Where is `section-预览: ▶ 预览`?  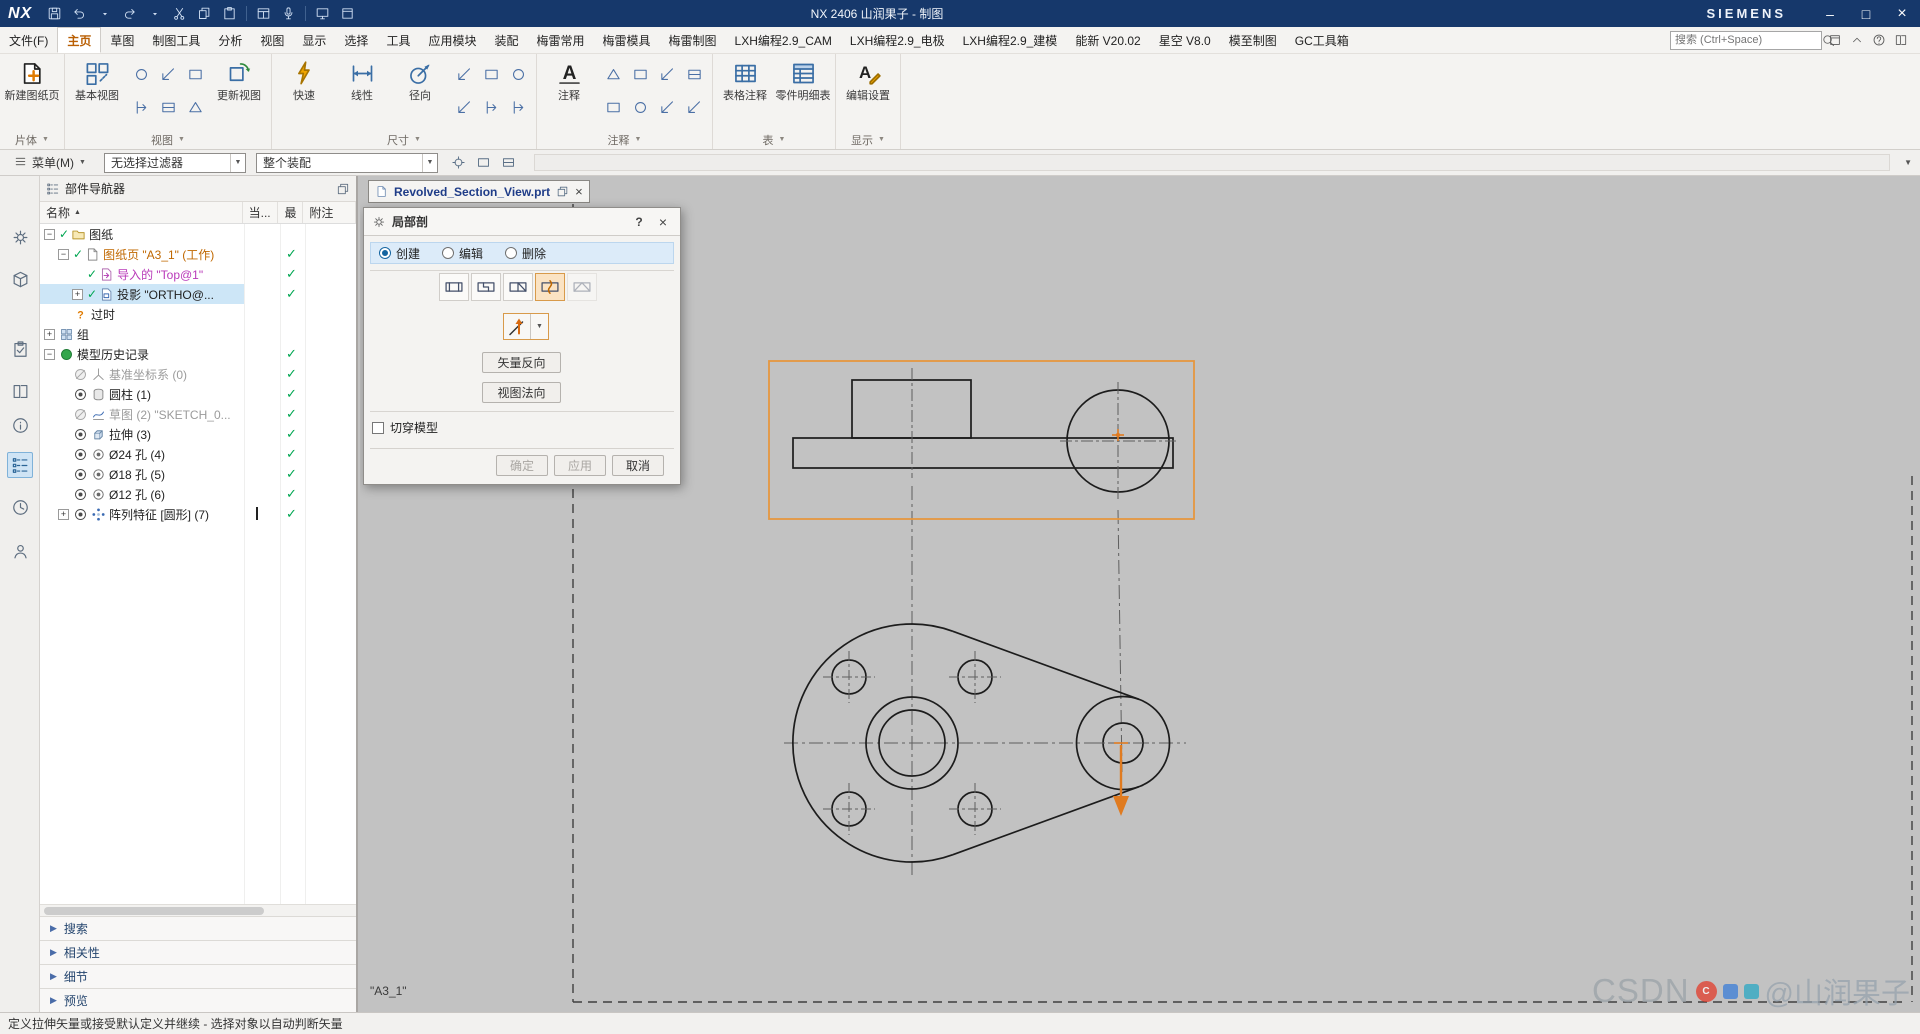
section-预览: ▶ 预览 is located at coordinates (198, 1000).